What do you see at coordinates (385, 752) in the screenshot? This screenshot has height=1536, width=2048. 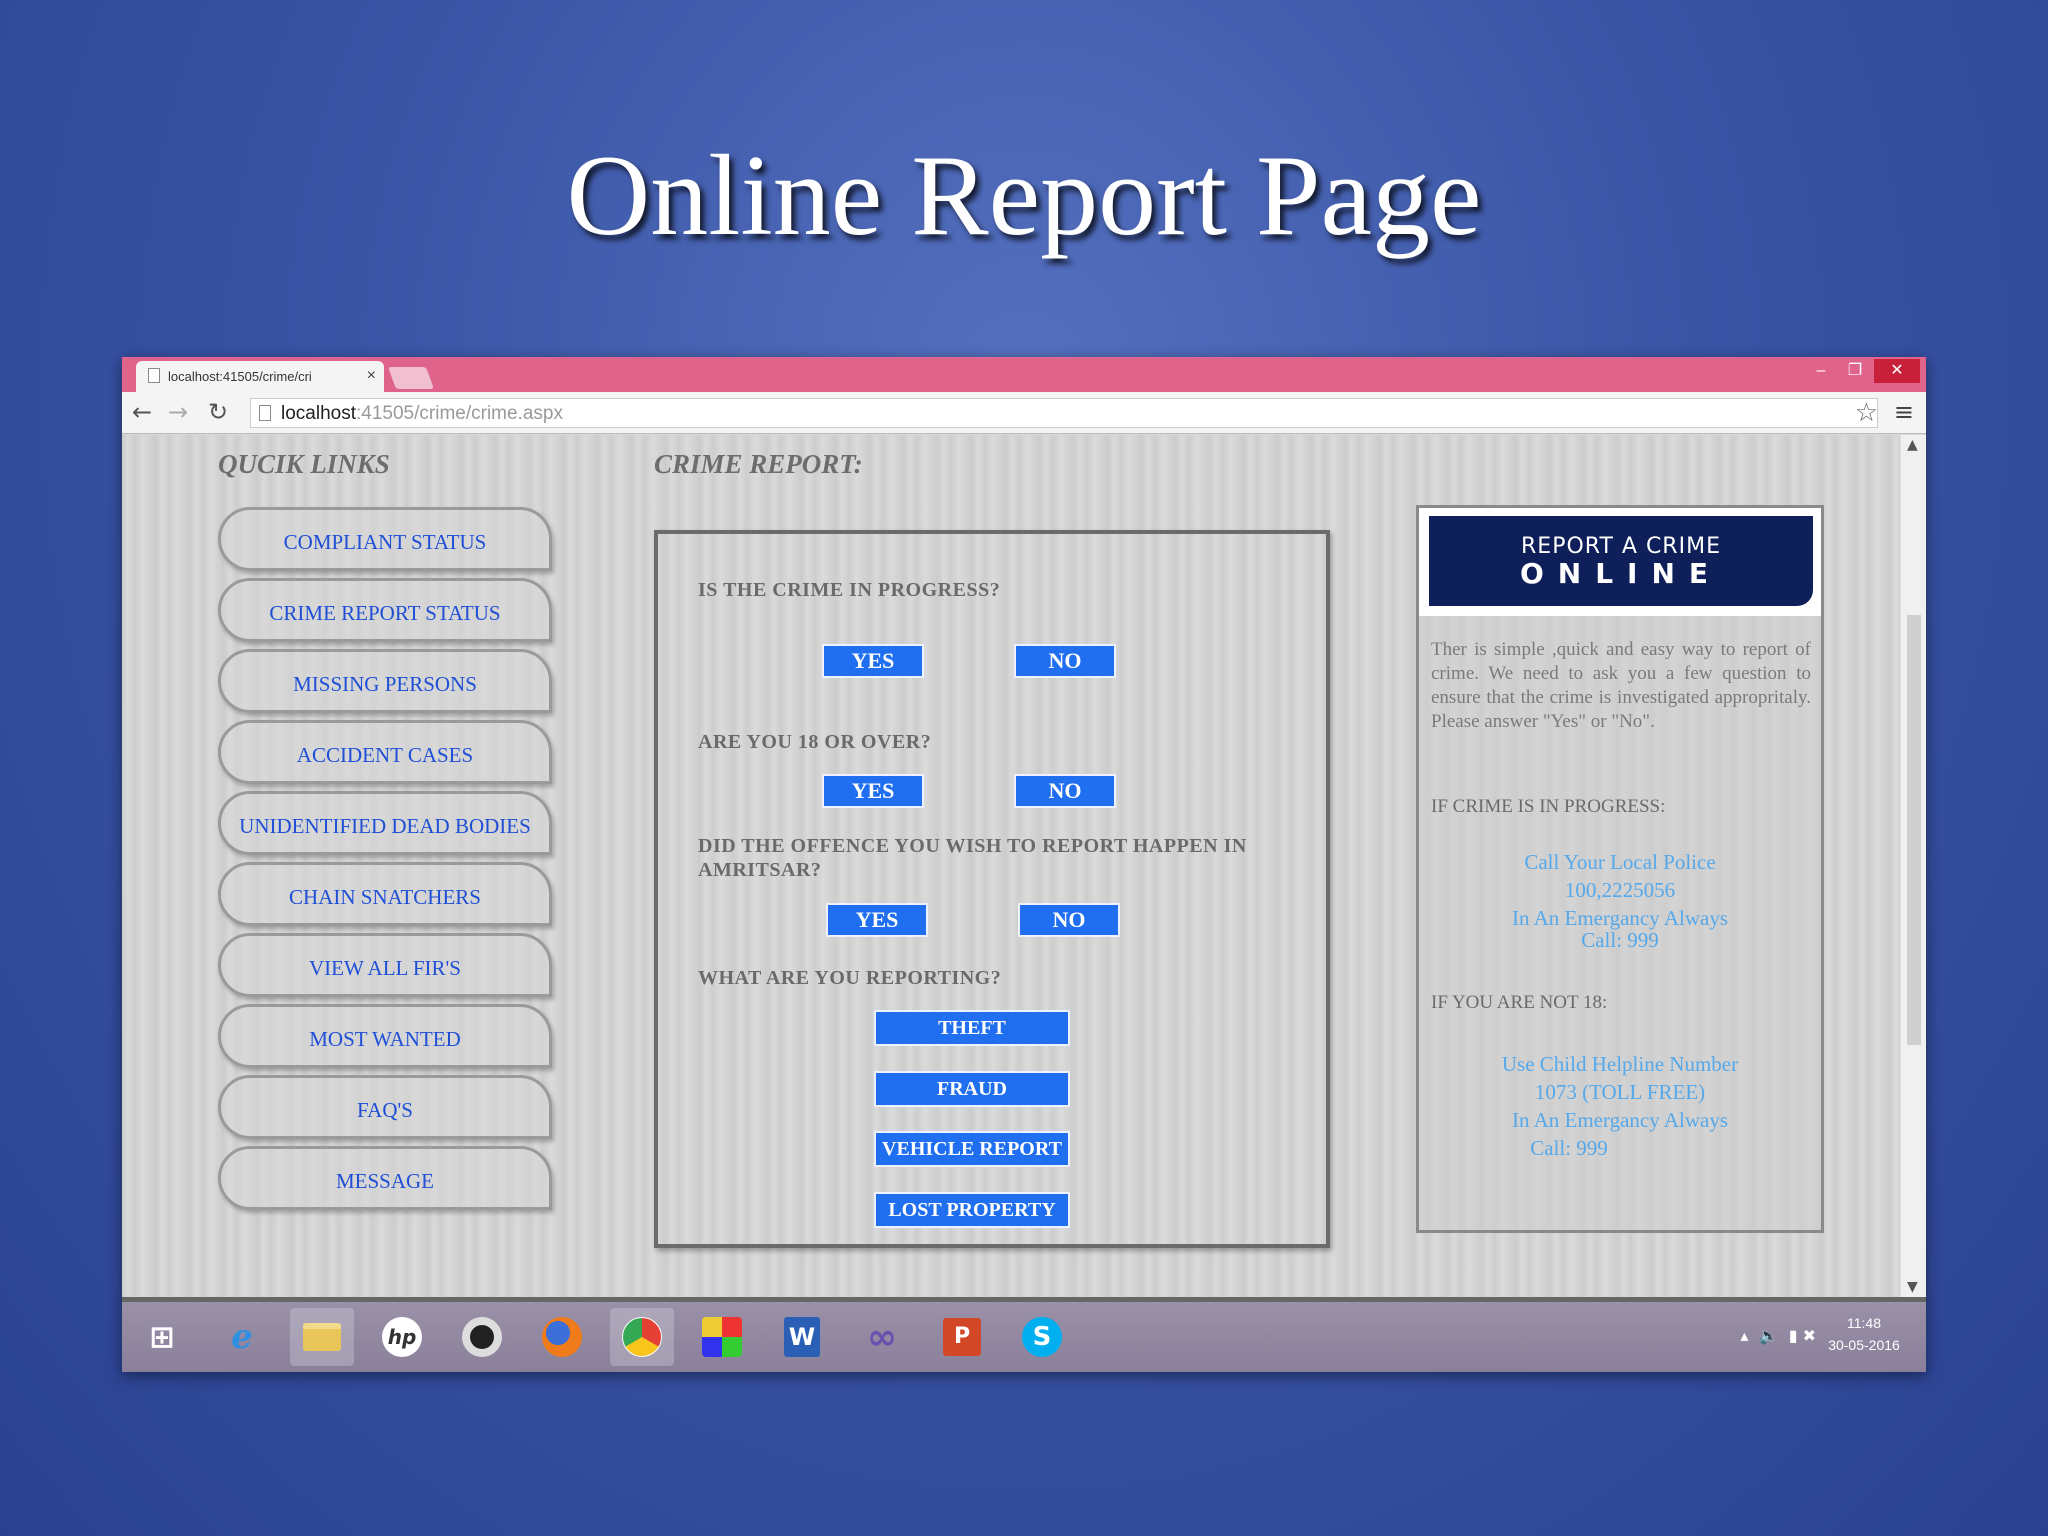 I see `quick-link-accident-cases: ACCIDENT CASES` at bounding box center [385, 752].